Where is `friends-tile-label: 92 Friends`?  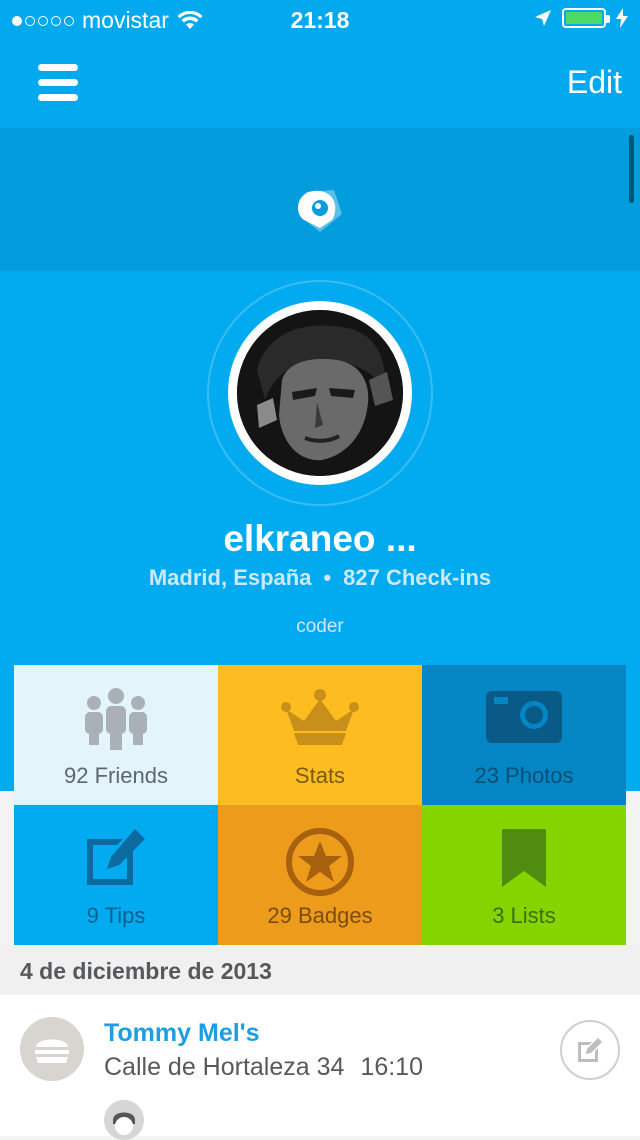
friends-tile-label: 92 Friends is located at coordinates (116, 775).